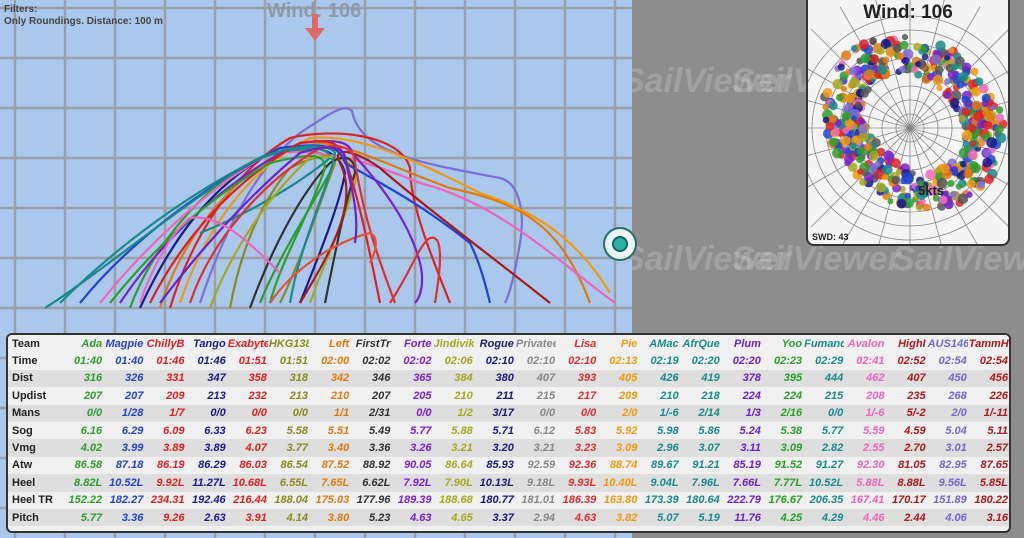 This screenshot has height=538, width=1024. I want to click on stat-cell: 0/0, so click(547, 413).